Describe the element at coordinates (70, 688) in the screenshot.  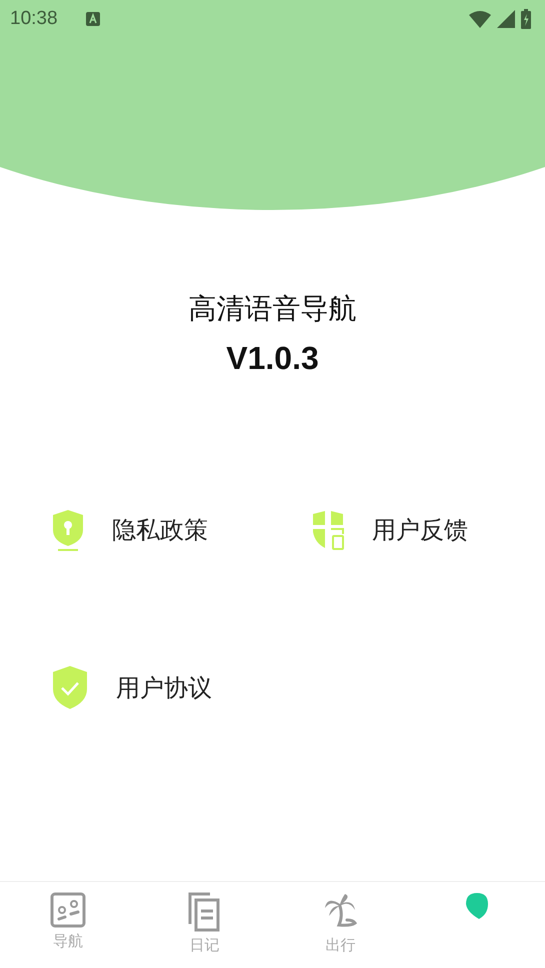
I see `shield-check-icon` at that location.